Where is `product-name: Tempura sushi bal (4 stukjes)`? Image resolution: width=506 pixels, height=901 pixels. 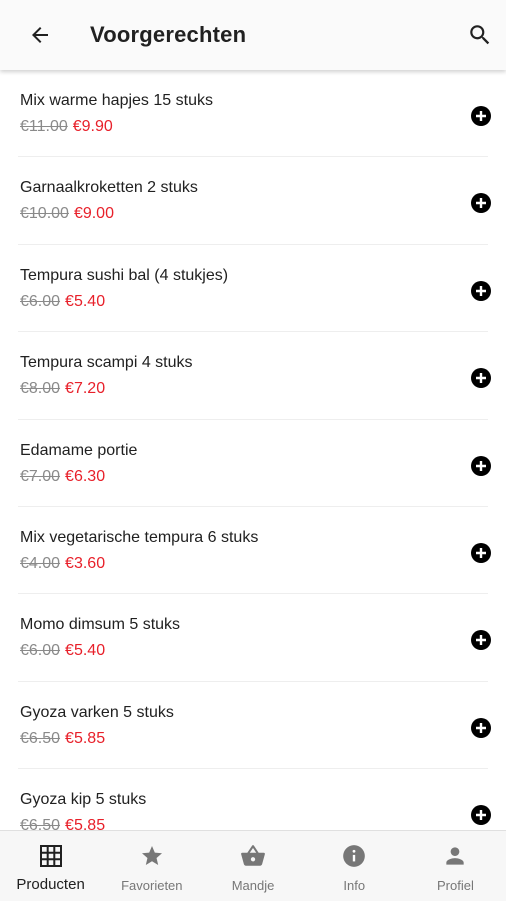
product-name: Tempura sushi bal (4 stukjes) is located at coordinates (124, 275).